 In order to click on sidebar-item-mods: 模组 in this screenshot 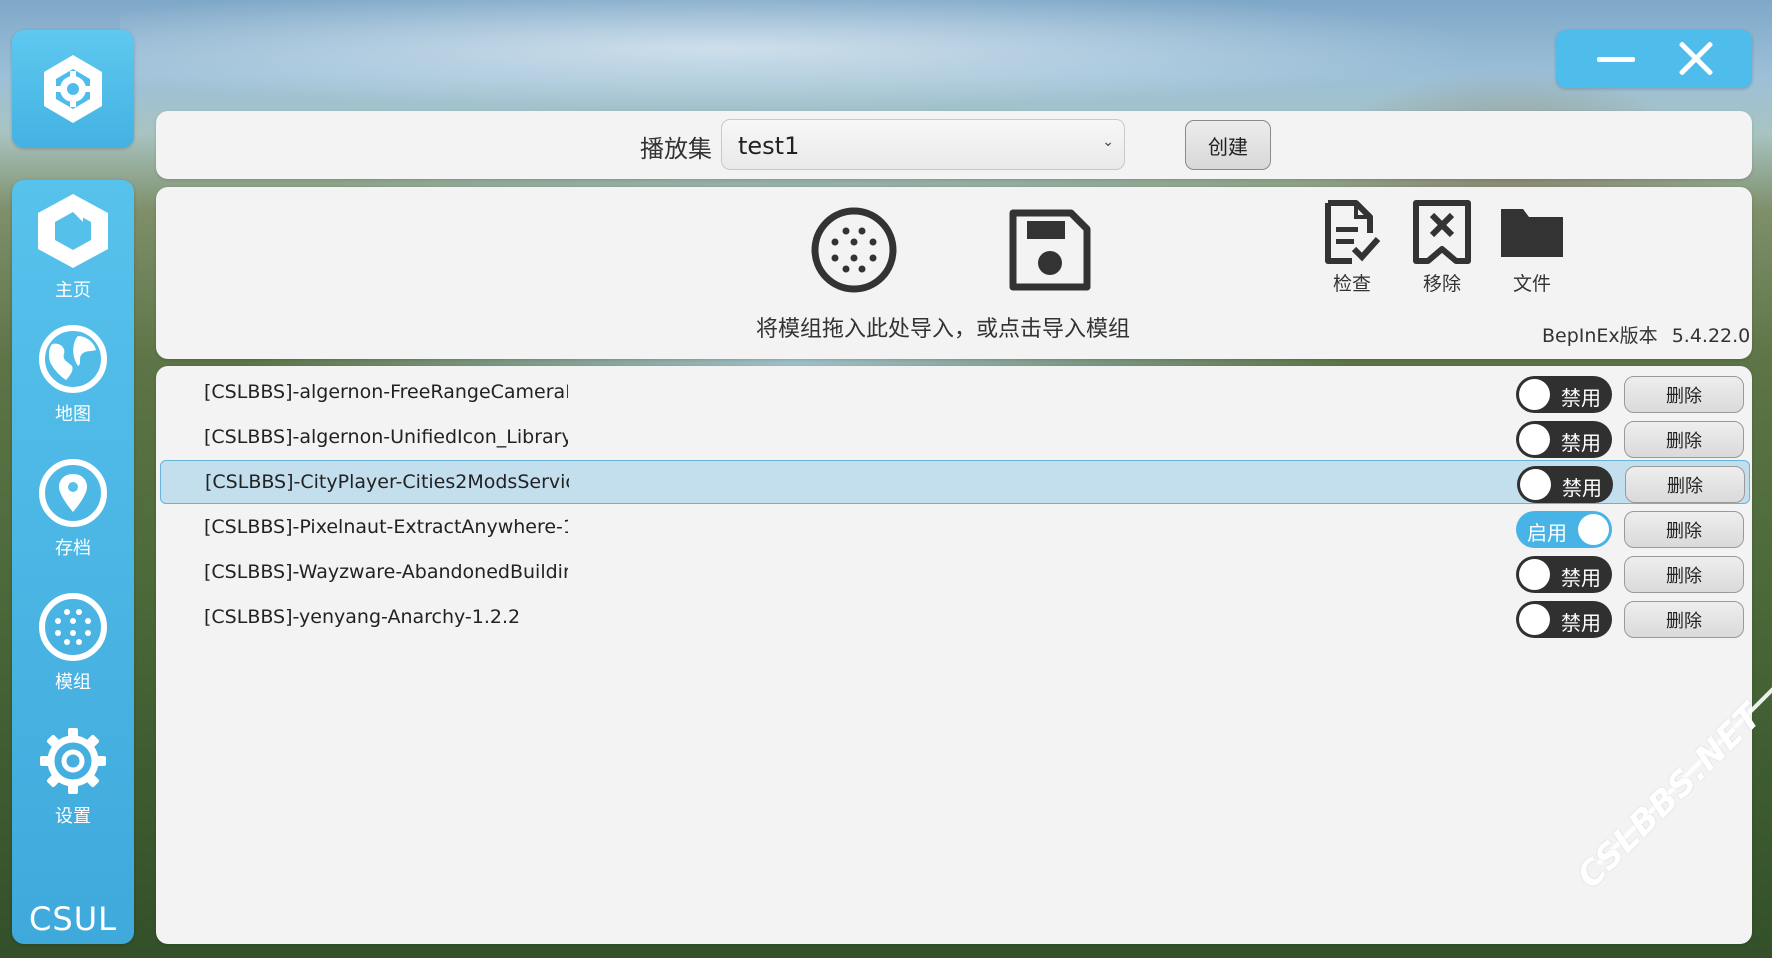, I will do `click(73, 643)`.